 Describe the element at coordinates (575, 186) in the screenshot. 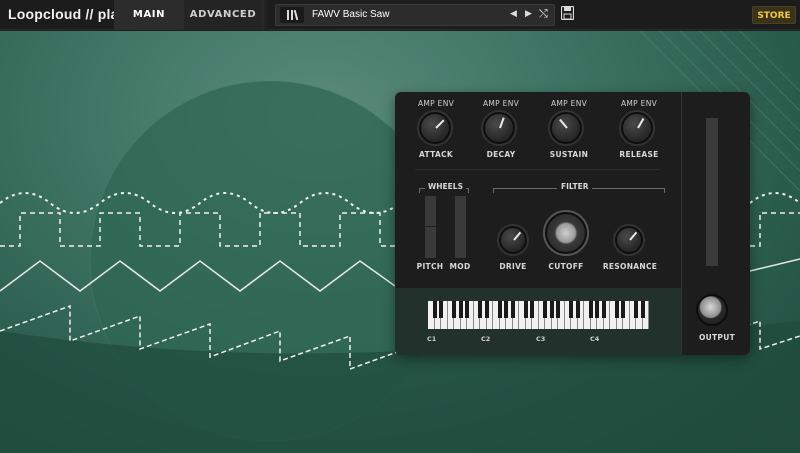

I see `filter-heading: FILTER` at that location.